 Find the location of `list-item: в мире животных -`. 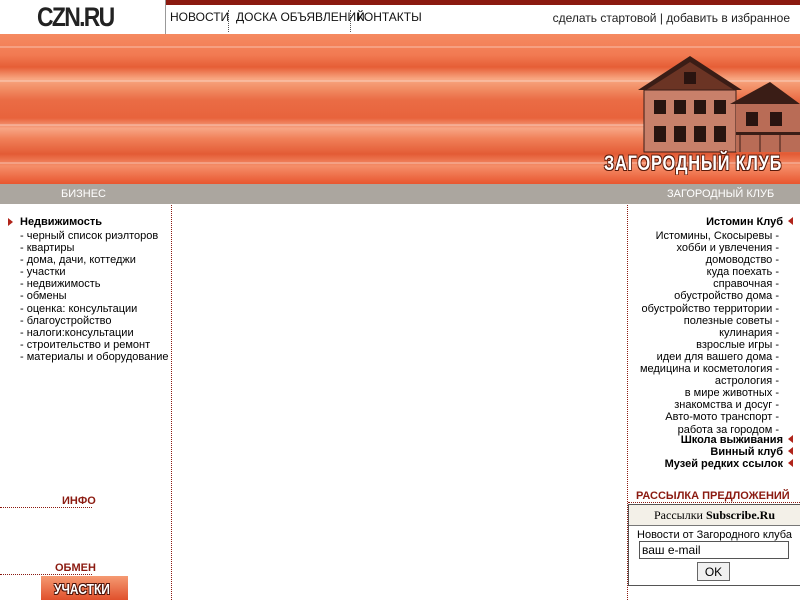

list-item: в мире животных - is located at coordinates (709, 393).